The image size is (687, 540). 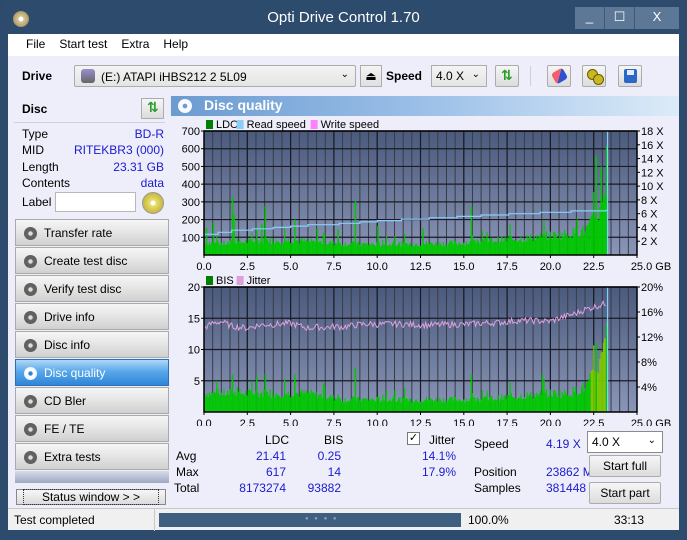 What do you see at coordinates (559, 76) in the screenshot?
I see `erase-icon` at bounding box center [559, 76].